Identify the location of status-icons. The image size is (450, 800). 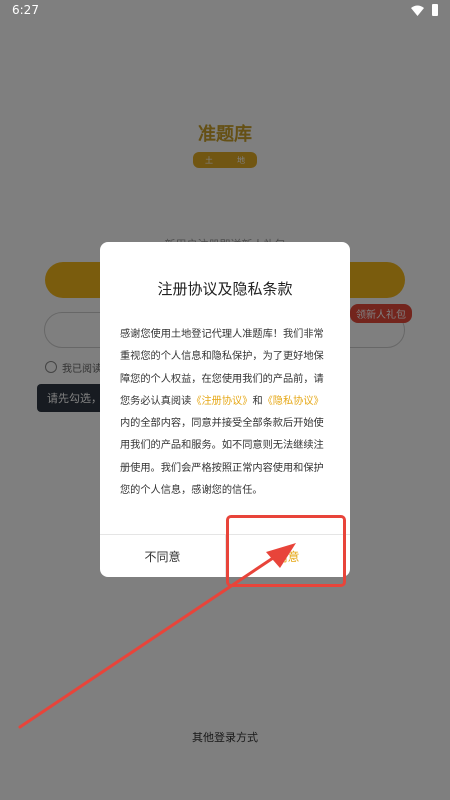
(424, 10).